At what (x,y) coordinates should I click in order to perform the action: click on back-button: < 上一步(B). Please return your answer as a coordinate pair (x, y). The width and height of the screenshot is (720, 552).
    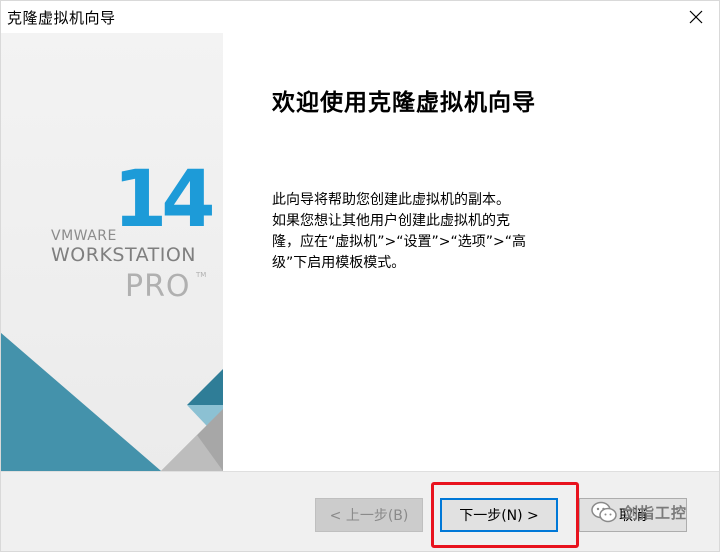
    Looking at the image, I should click on (369, 515).